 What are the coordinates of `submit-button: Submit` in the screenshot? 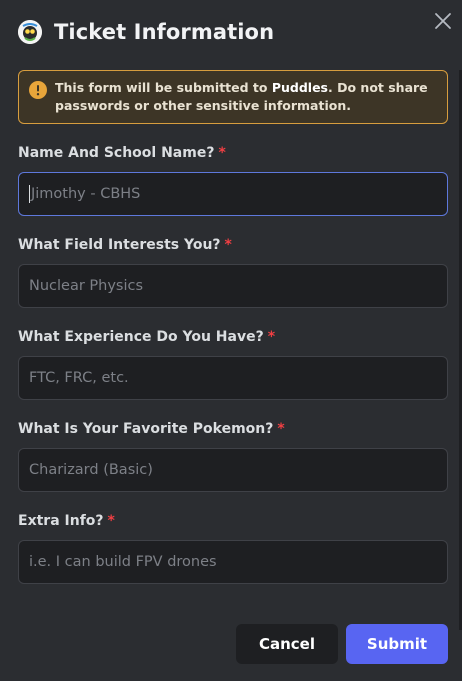 It's located at (397, 644).